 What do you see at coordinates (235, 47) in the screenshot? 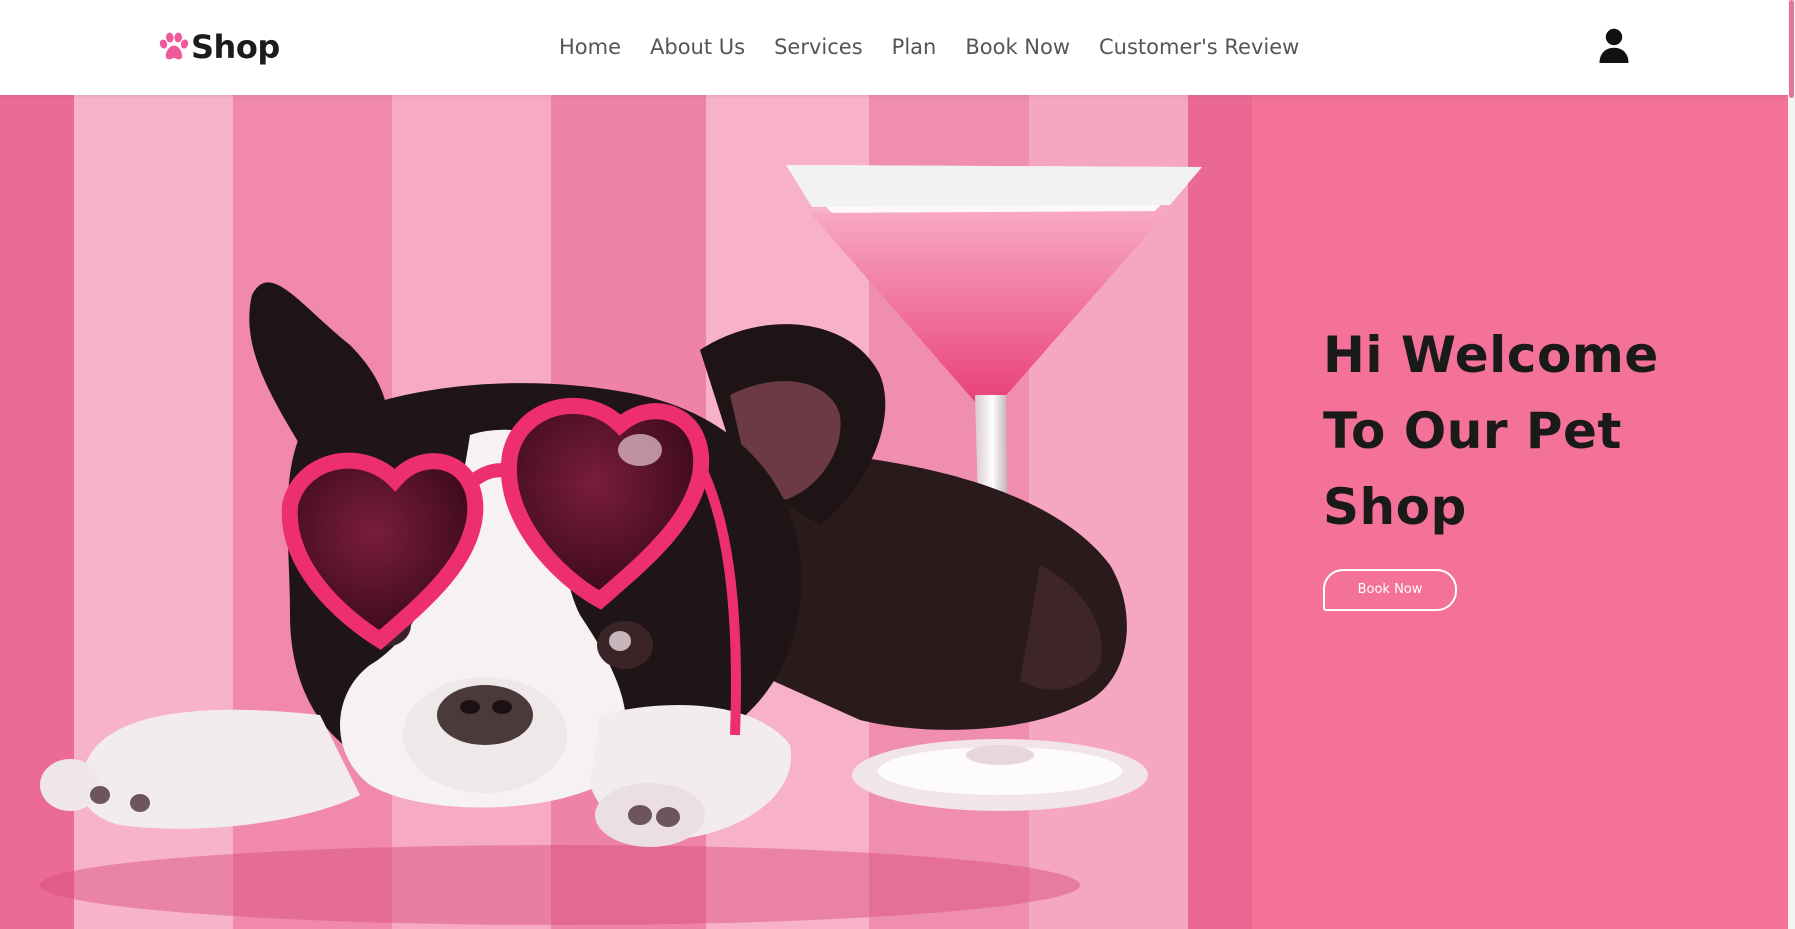
I see `brand-name: Shop` at bounding box center [235, 47].